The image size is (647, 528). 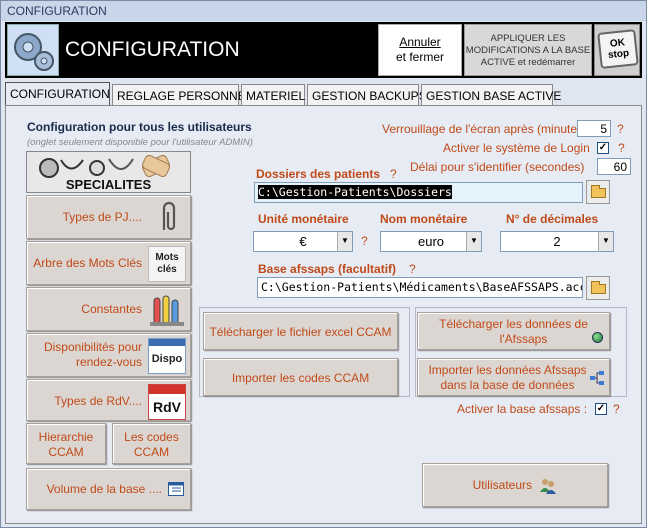 I want to click on nom-monetaire-value: euro, so click(x=431, y=241).